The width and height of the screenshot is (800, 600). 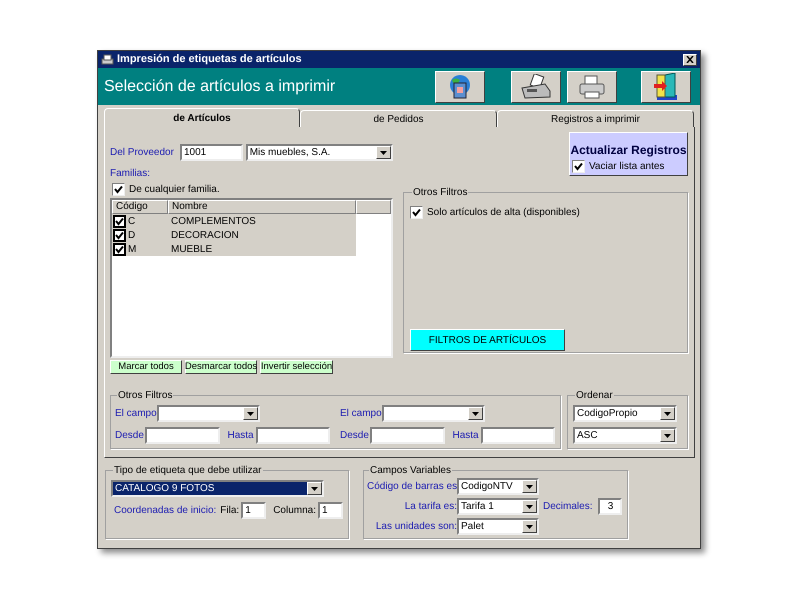 What do you see at coordinates (625, 413) in the screenshot?
I see `dropdown-field: CodigoPropio` at bounding box center [625, 413].